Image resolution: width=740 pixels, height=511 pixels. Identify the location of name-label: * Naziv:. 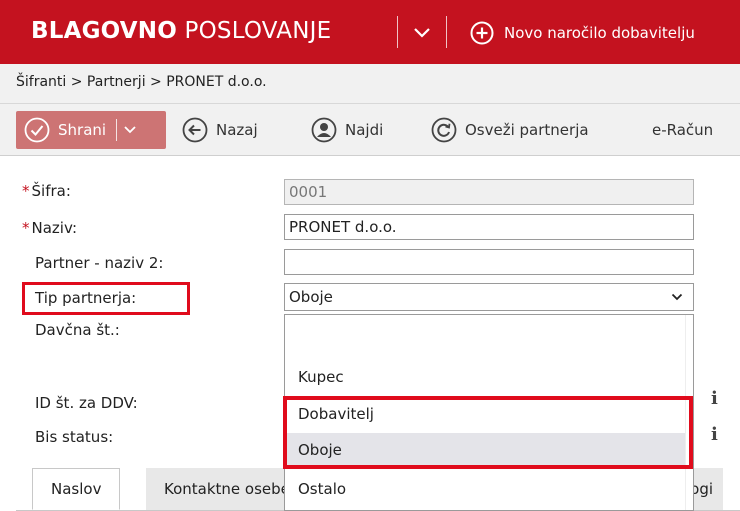
(49, 228).